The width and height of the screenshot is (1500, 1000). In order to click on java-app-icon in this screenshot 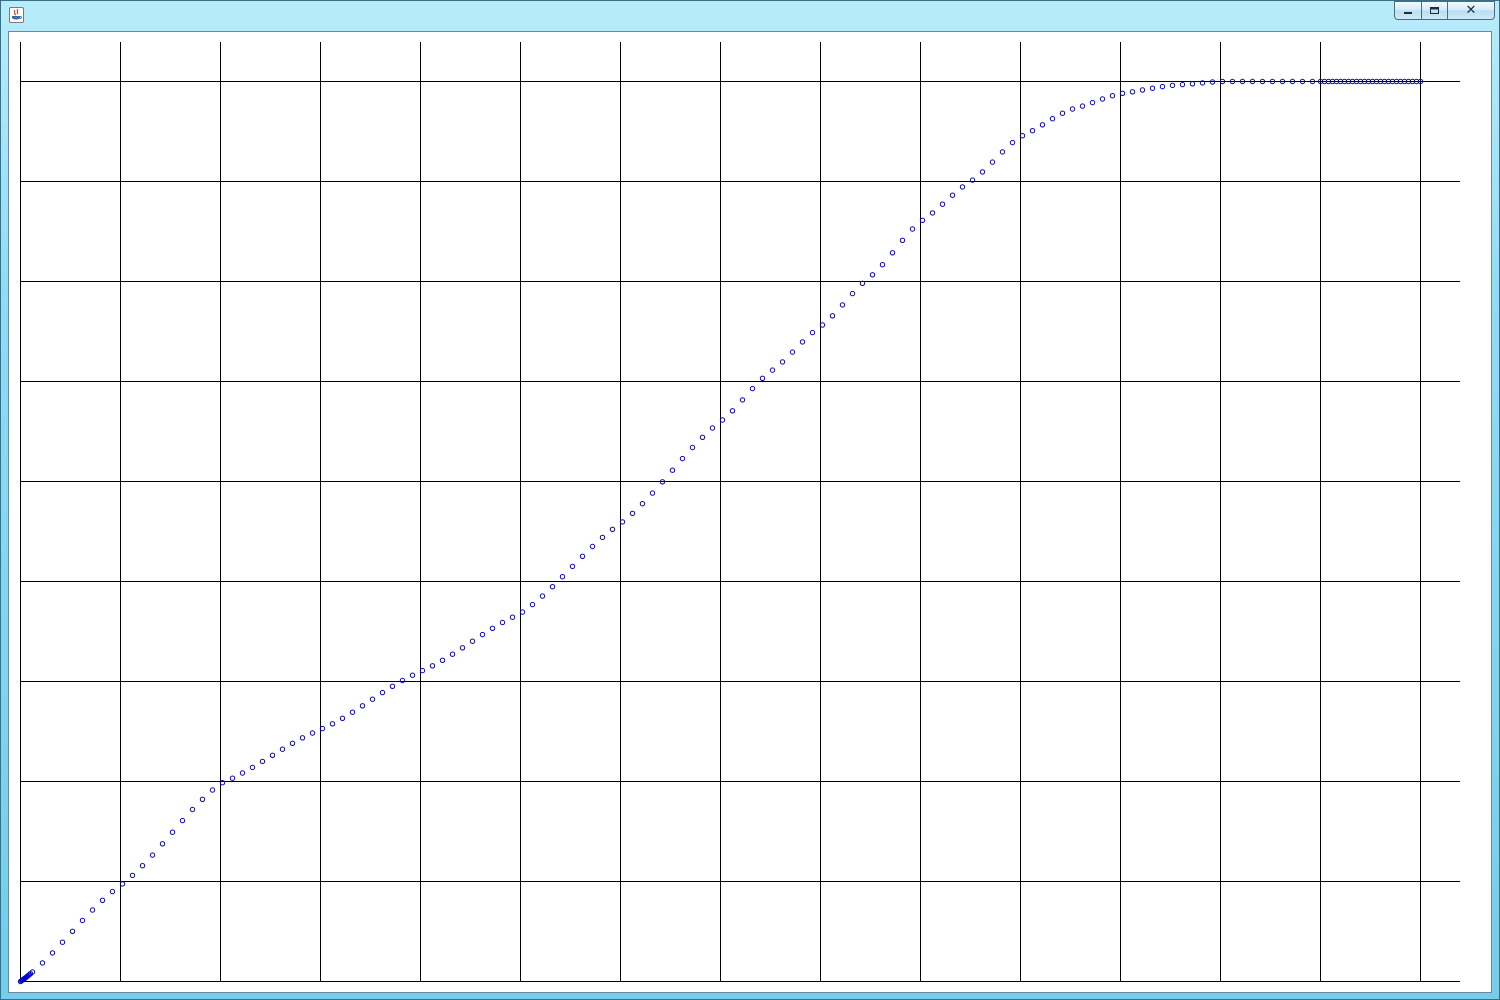, I will do `click(16, 15)`.